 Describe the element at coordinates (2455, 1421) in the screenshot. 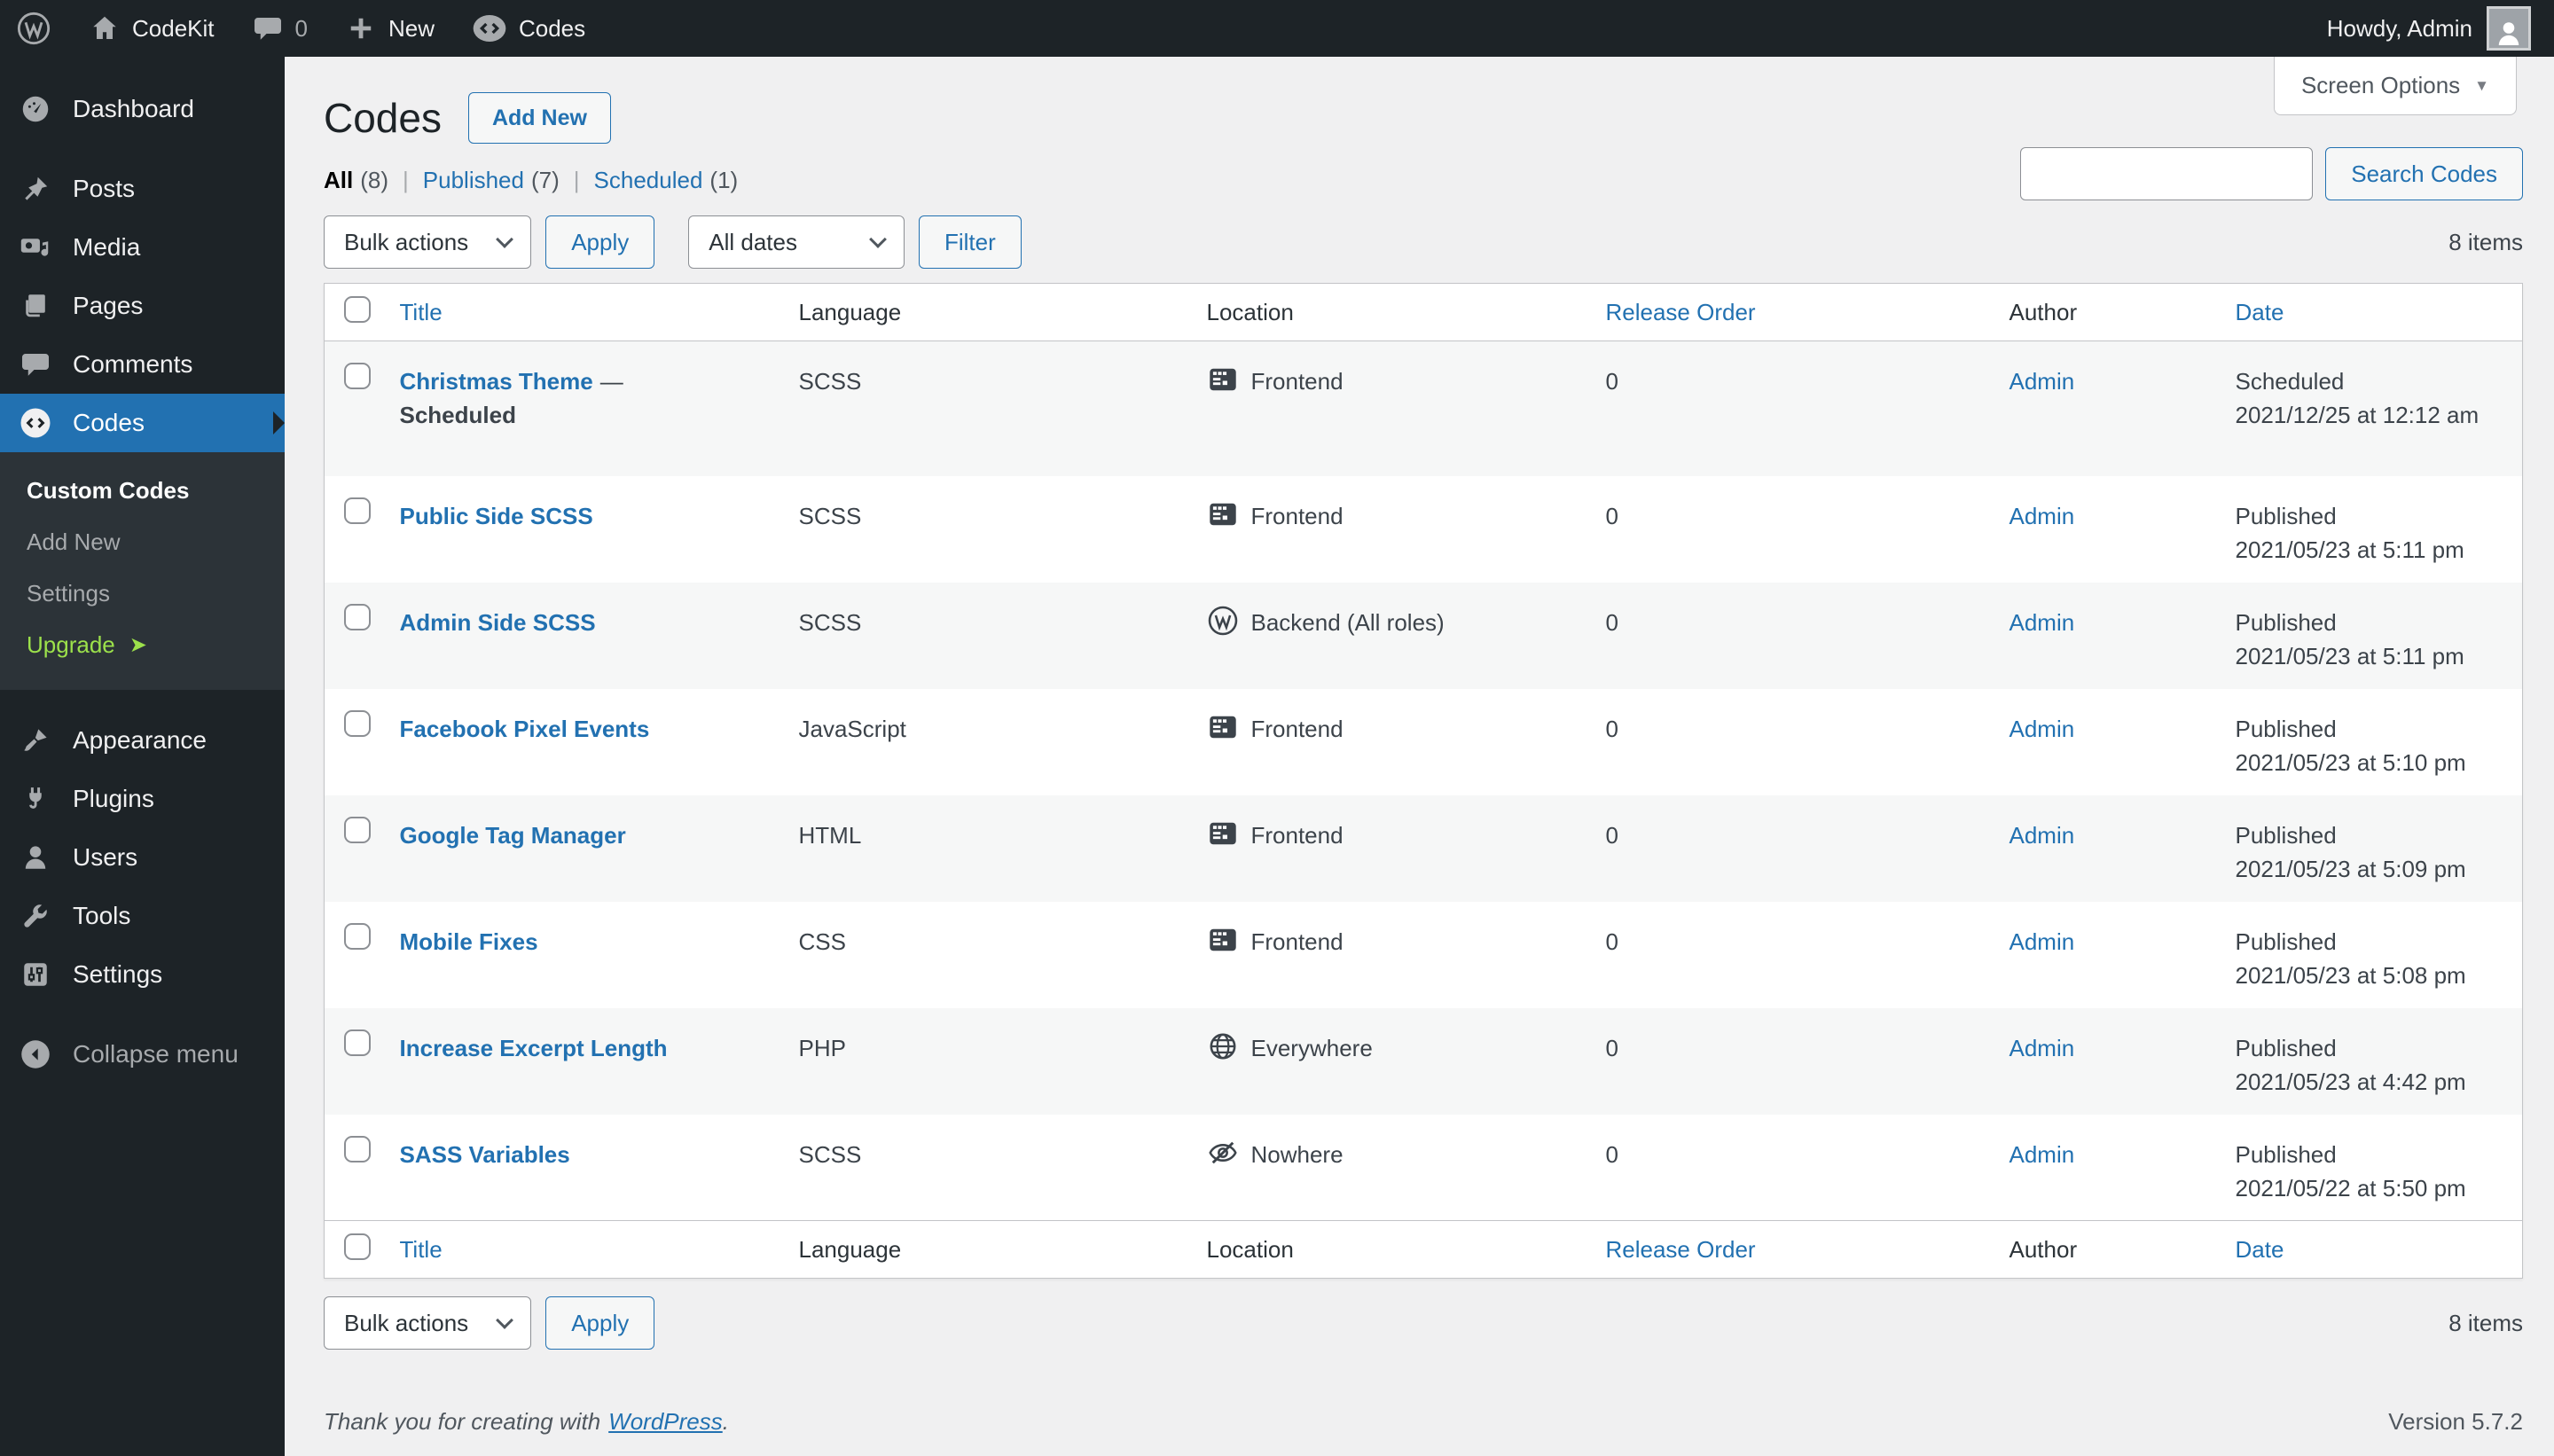

I see `version-text: Version 5.7.2` at that location.